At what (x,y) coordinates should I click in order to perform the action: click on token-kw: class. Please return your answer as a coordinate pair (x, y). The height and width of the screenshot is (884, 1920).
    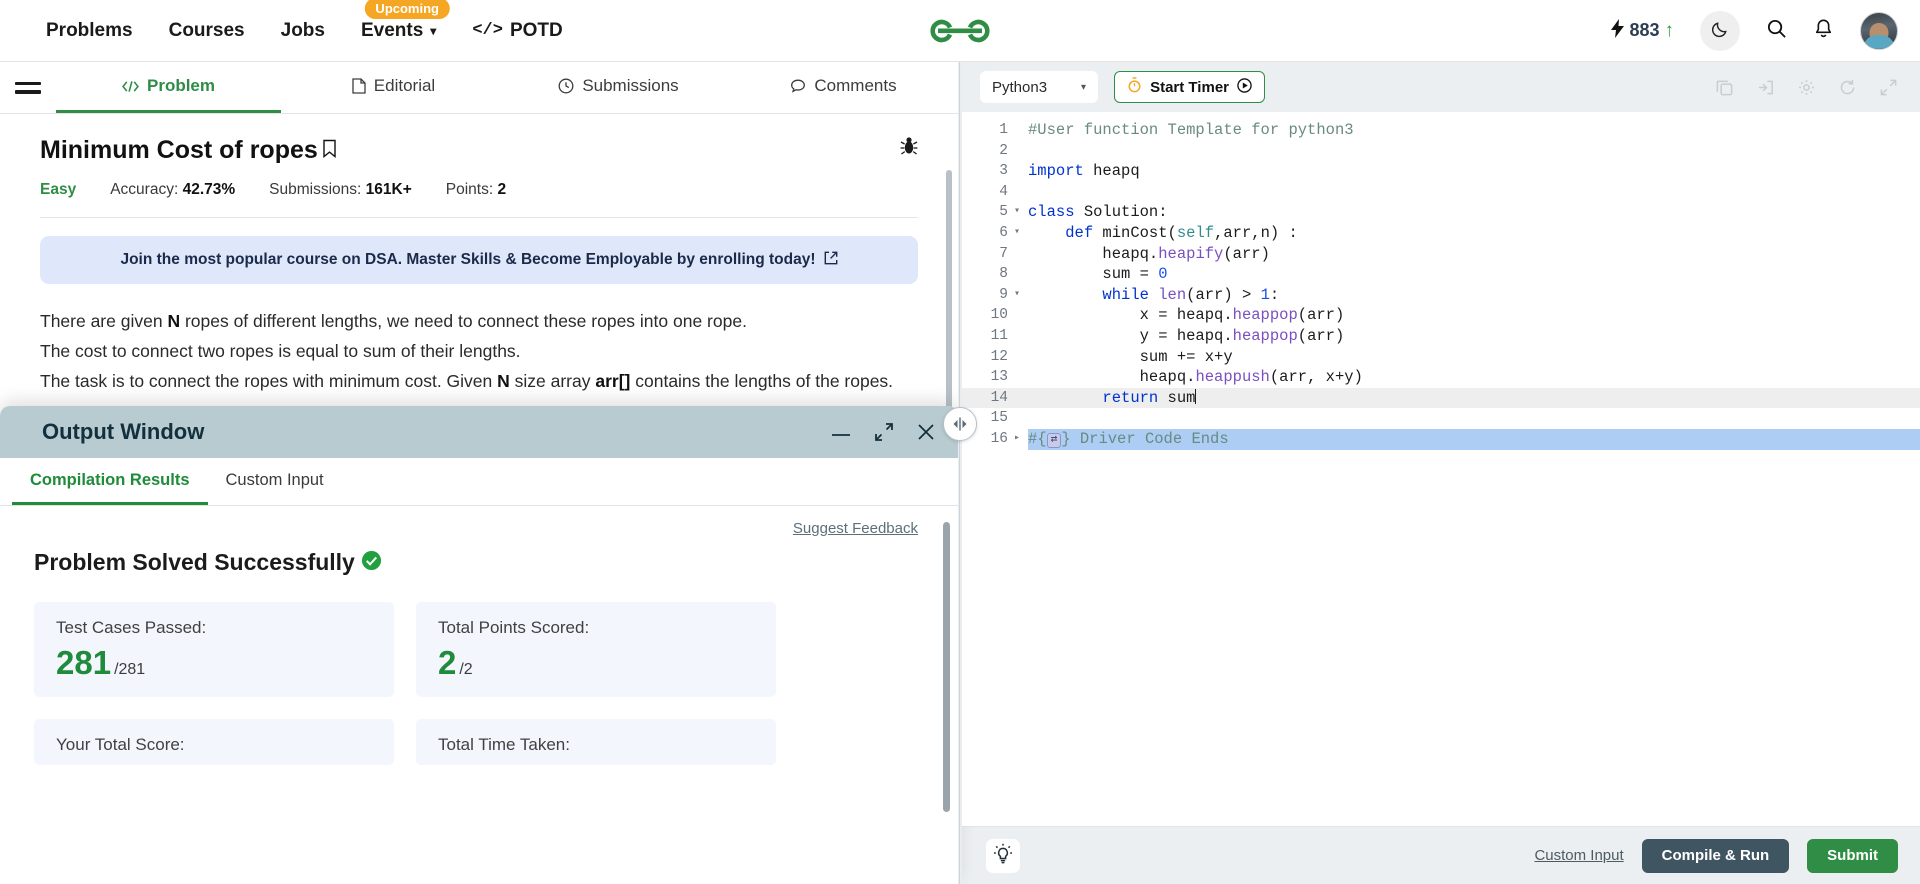
    Looking at the image, I should click on (1051, 212).